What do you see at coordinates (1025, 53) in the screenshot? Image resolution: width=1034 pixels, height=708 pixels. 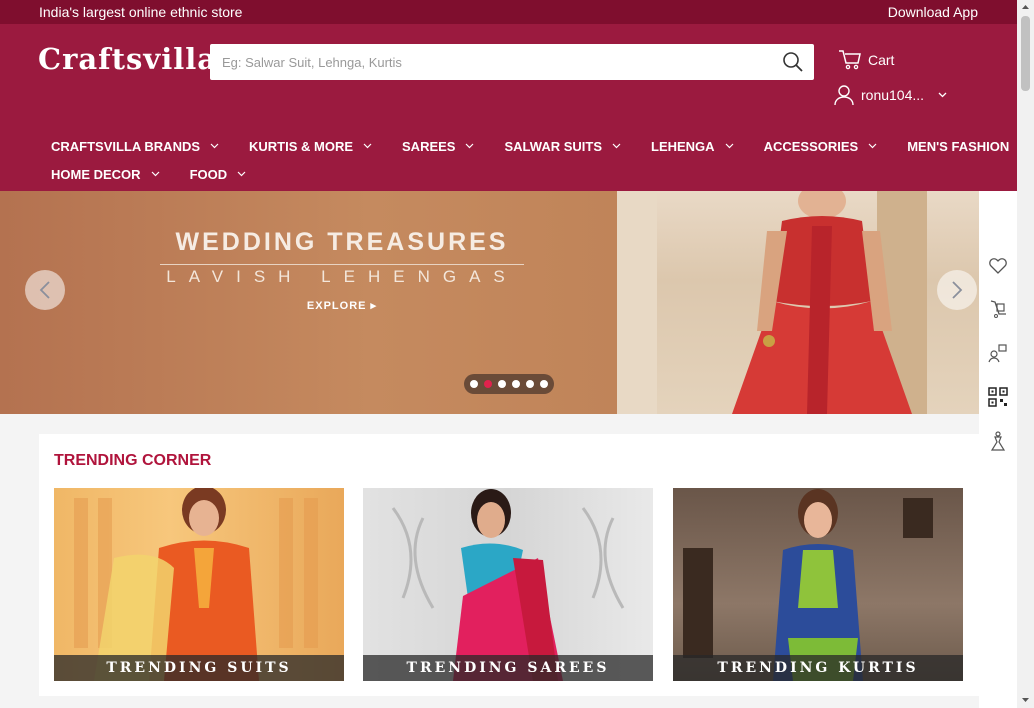 I see `scrollbar-thumb` at bounding box center [1025, 53].